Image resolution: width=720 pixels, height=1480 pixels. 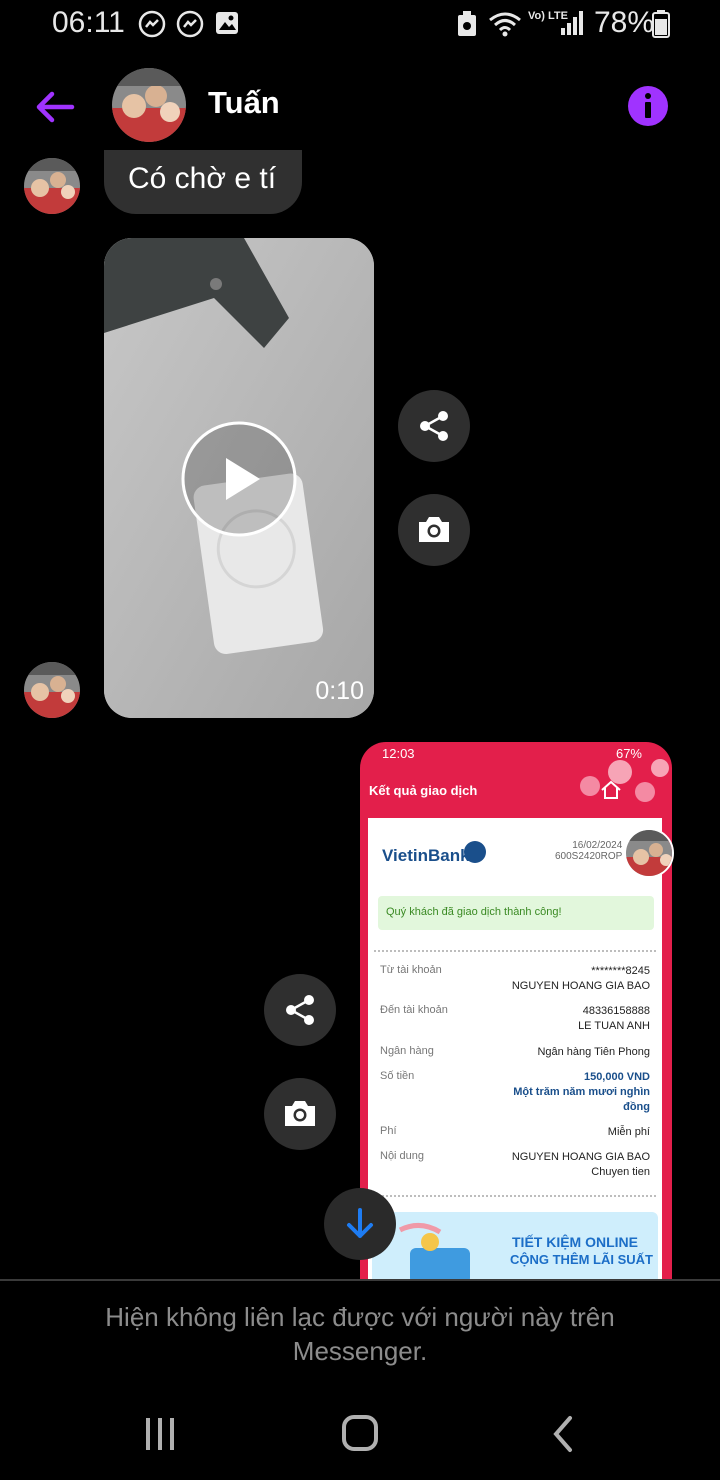 What do you see at coordinates (423, 790) in the screenshot?
I see `receipt-title: Kết quả giao dịch` at bounding box center [423, 790].